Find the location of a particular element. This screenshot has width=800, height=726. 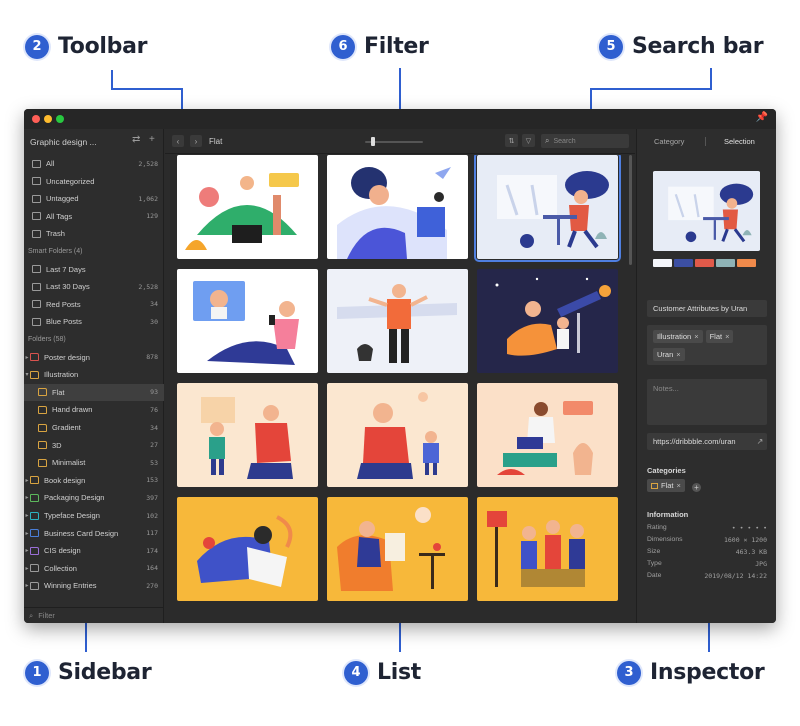

tag-label: Illustration is located at coordinates (674, 336).